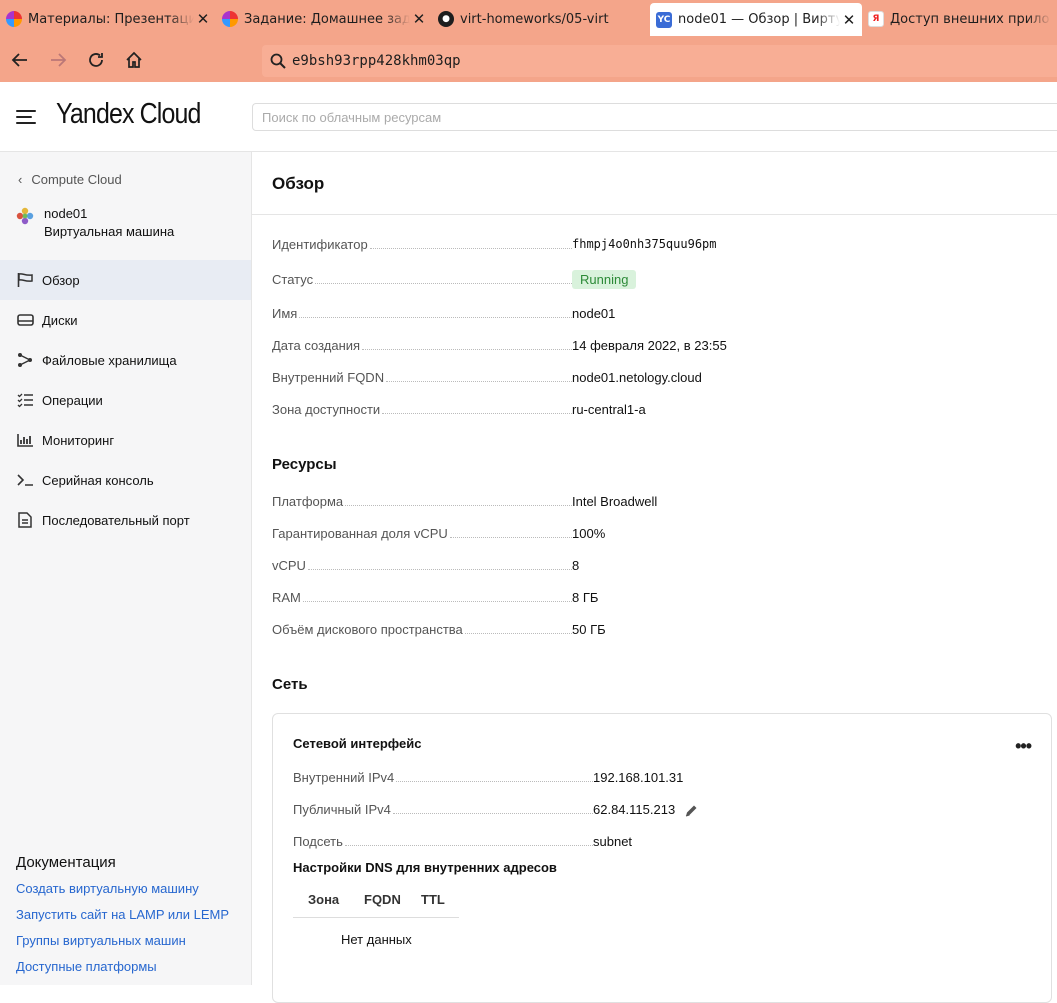 The image size is (1057, 1003). Describe the element at coordinates (652, 378) in the screenshot. I see `overview-row-fqdn: Внутренний FQDN node01.netology.cloud` at that location.